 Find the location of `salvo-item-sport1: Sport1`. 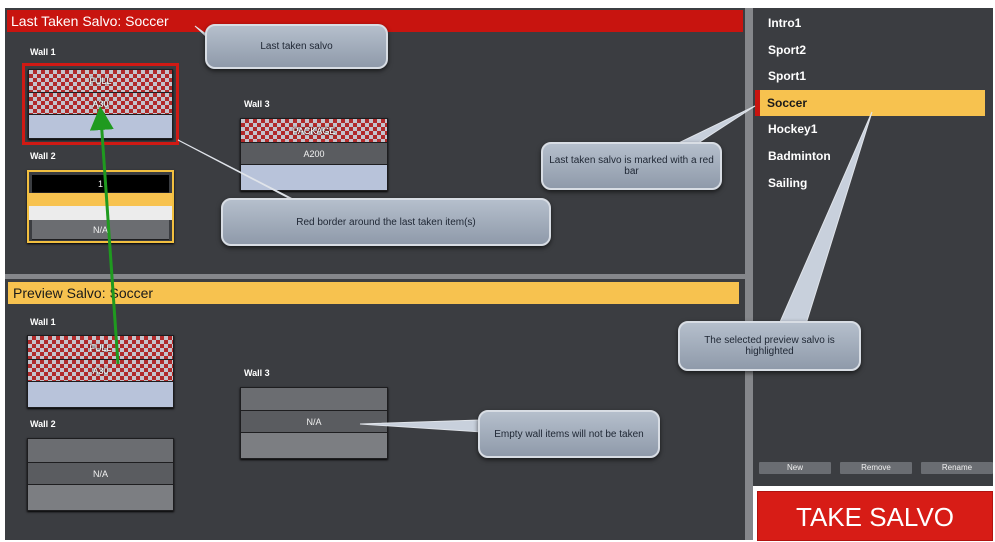

salvo-item-sport1: Sport1 is located at coordinates (873, 76).